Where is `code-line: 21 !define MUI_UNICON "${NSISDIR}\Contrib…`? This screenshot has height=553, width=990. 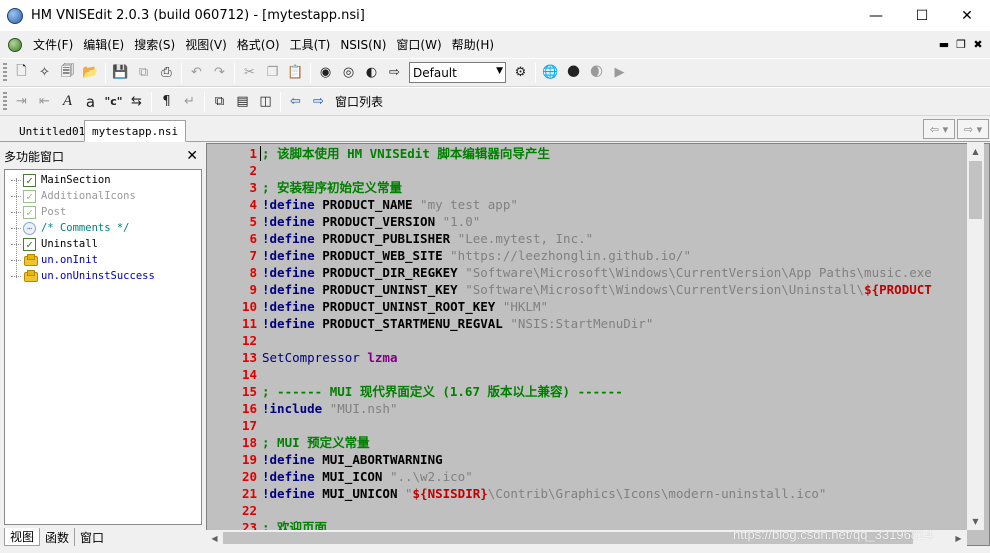
code-line: 21 !define MUI_UNICON "${NSISDIR}\Contrib… is located at coordinates (597, 493).